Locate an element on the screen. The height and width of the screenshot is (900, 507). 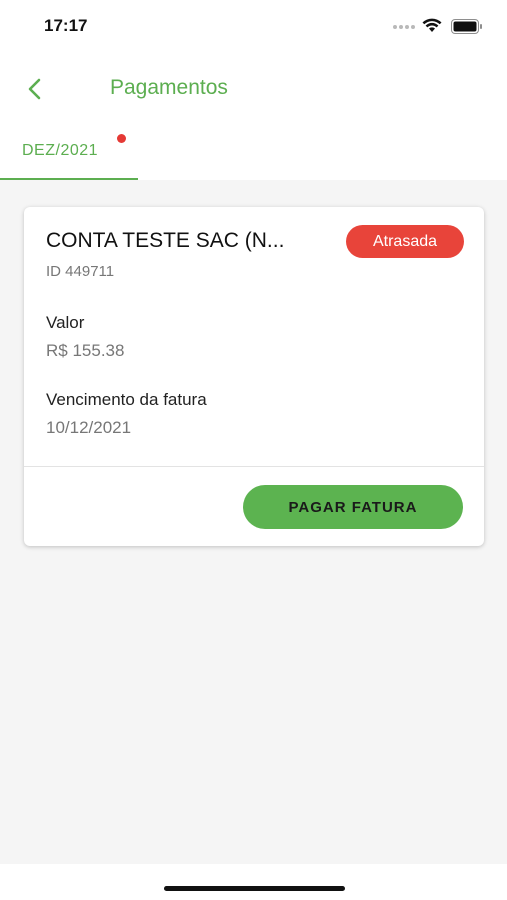
value-amount: R$ 155.38 is located at coordinates (85, 350).